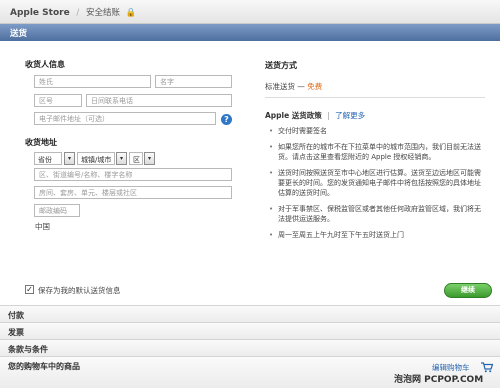  I want to click on area-code-input, so click(58, 100).